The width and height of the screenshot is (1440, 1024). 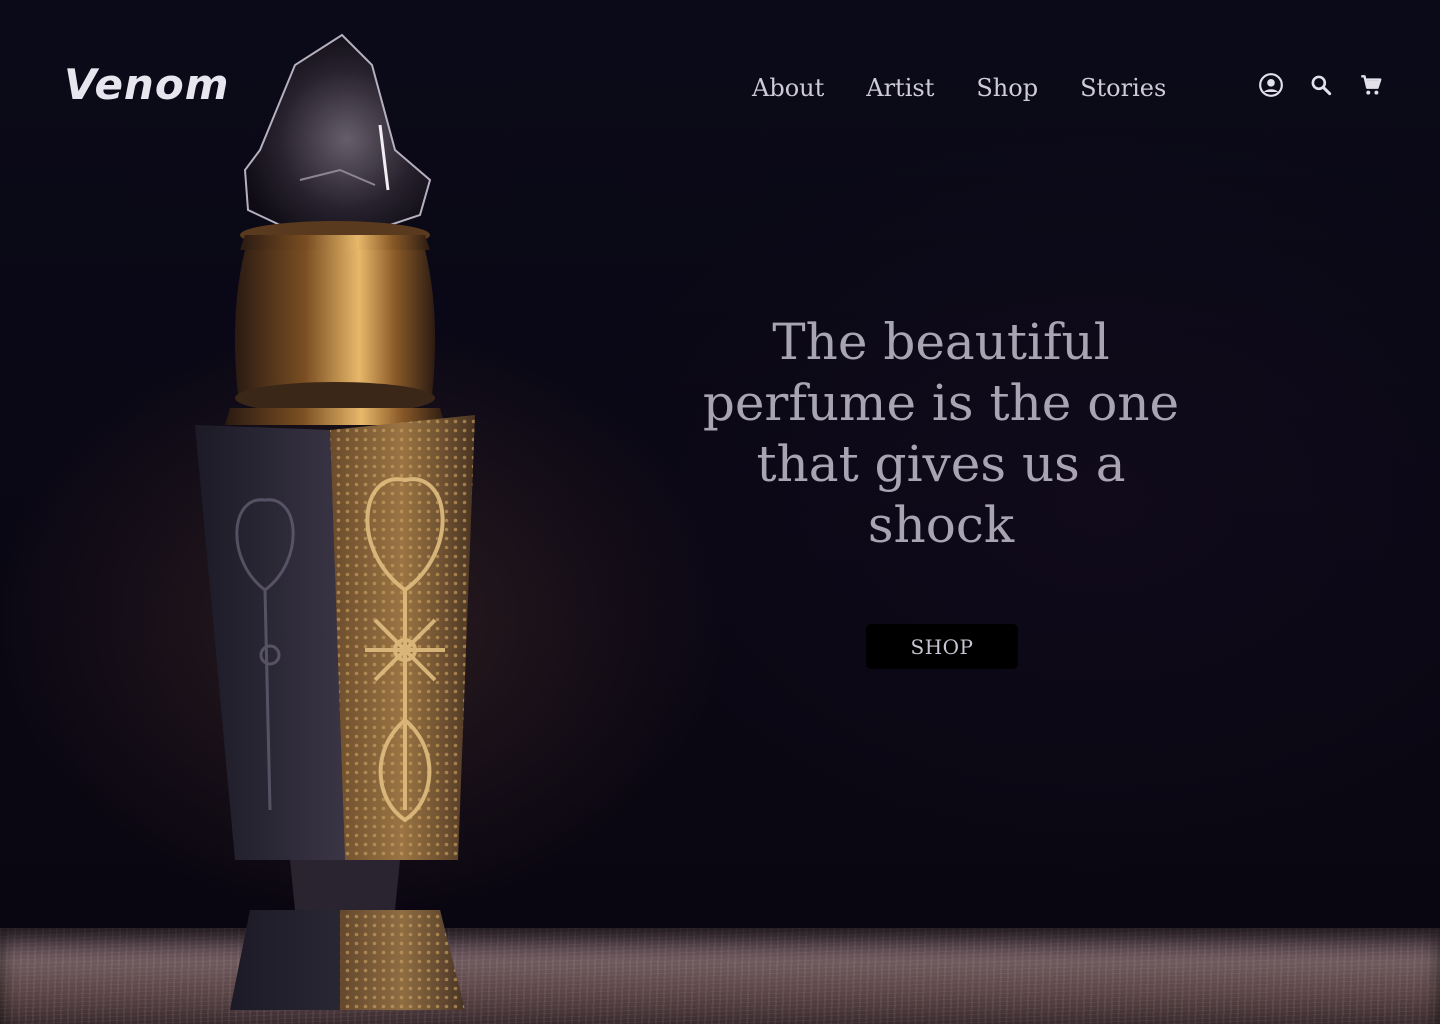 I want to click on brand-logo: Venom, so click(x=146, y=84).